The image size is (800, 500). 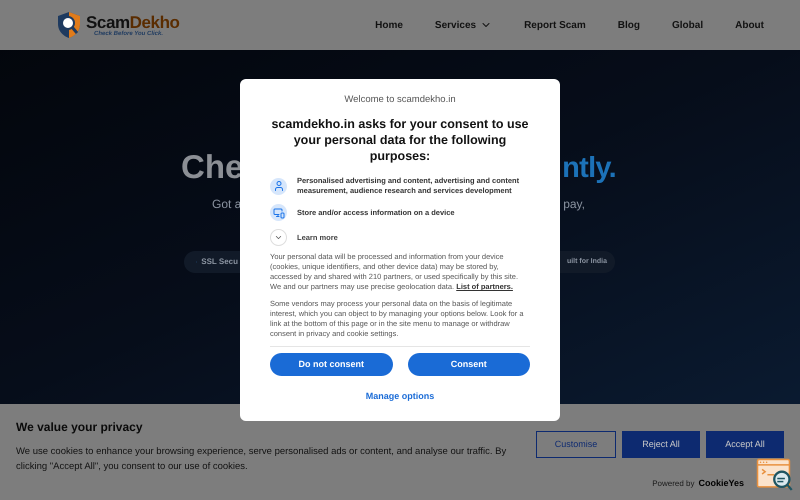 I want to click on powered-by-text: Powered by, so click(x=673, y=484).